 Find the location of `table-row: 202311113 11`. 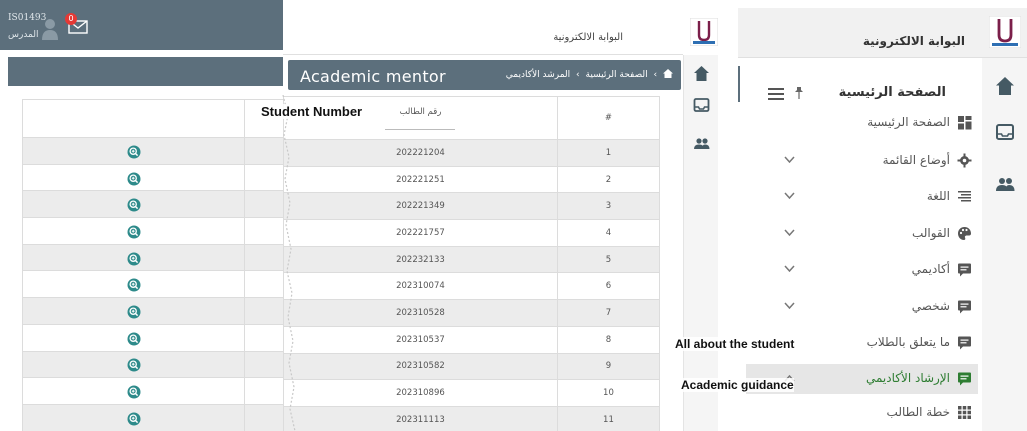

table-row: 202311113 11 is located at coordinates (472, 418).